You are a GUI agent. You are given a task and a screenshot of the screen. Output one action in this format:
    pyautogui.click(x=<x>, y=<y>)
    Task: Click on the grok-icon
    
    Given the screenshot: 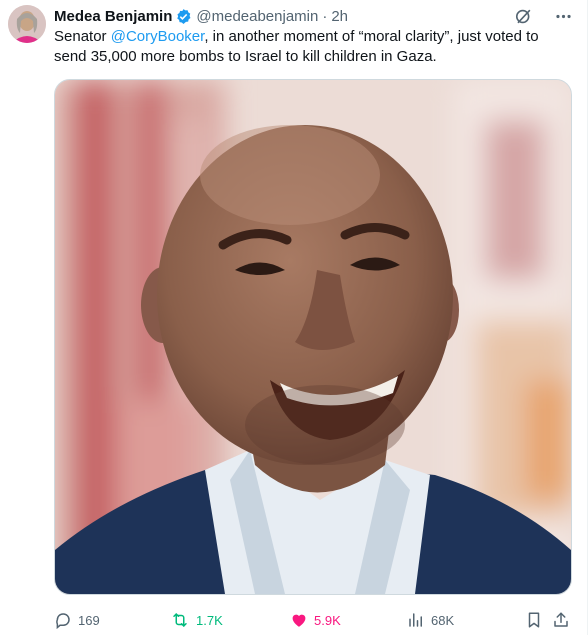 What is the action you would take?
    pyautogui.click(x=523, y=16)
    